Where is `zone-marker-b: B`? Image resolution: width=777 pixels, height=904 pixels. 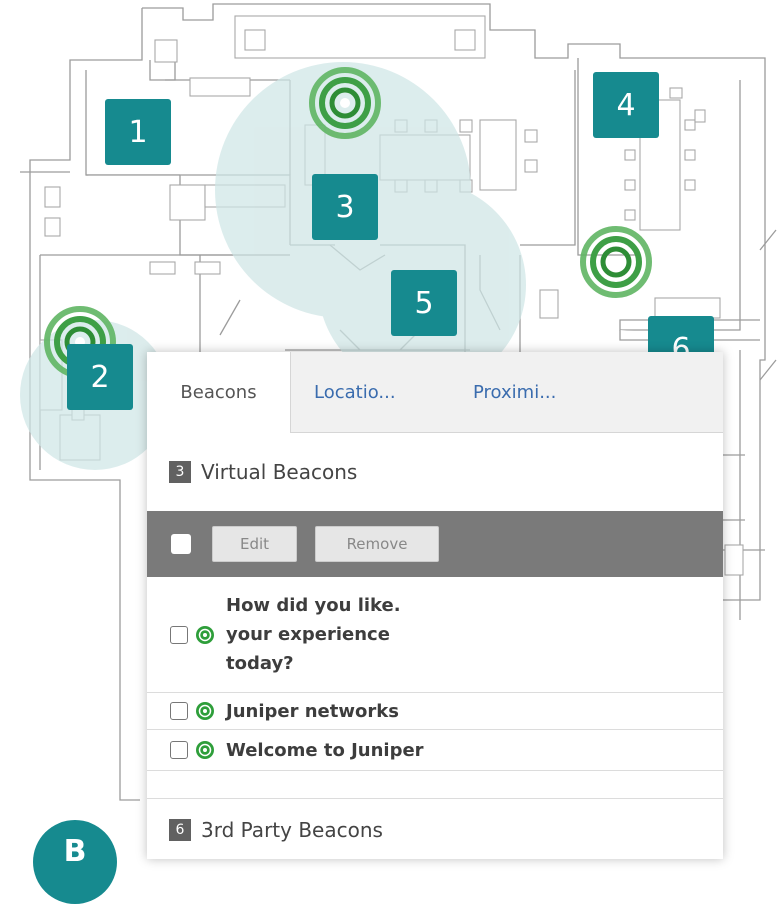
zone-marker-b: B is located at coordinates (75, 862).